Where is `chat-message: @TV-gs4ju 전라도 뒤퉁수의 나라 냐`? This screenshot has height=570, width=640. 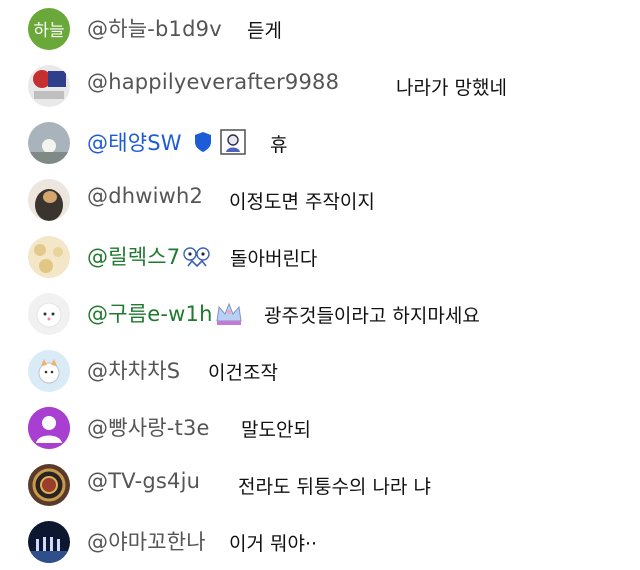 chat-message: @TV-gs4ju 전라도 뒤퉁수의 나라 냐 is located at coordinates (320, 484).